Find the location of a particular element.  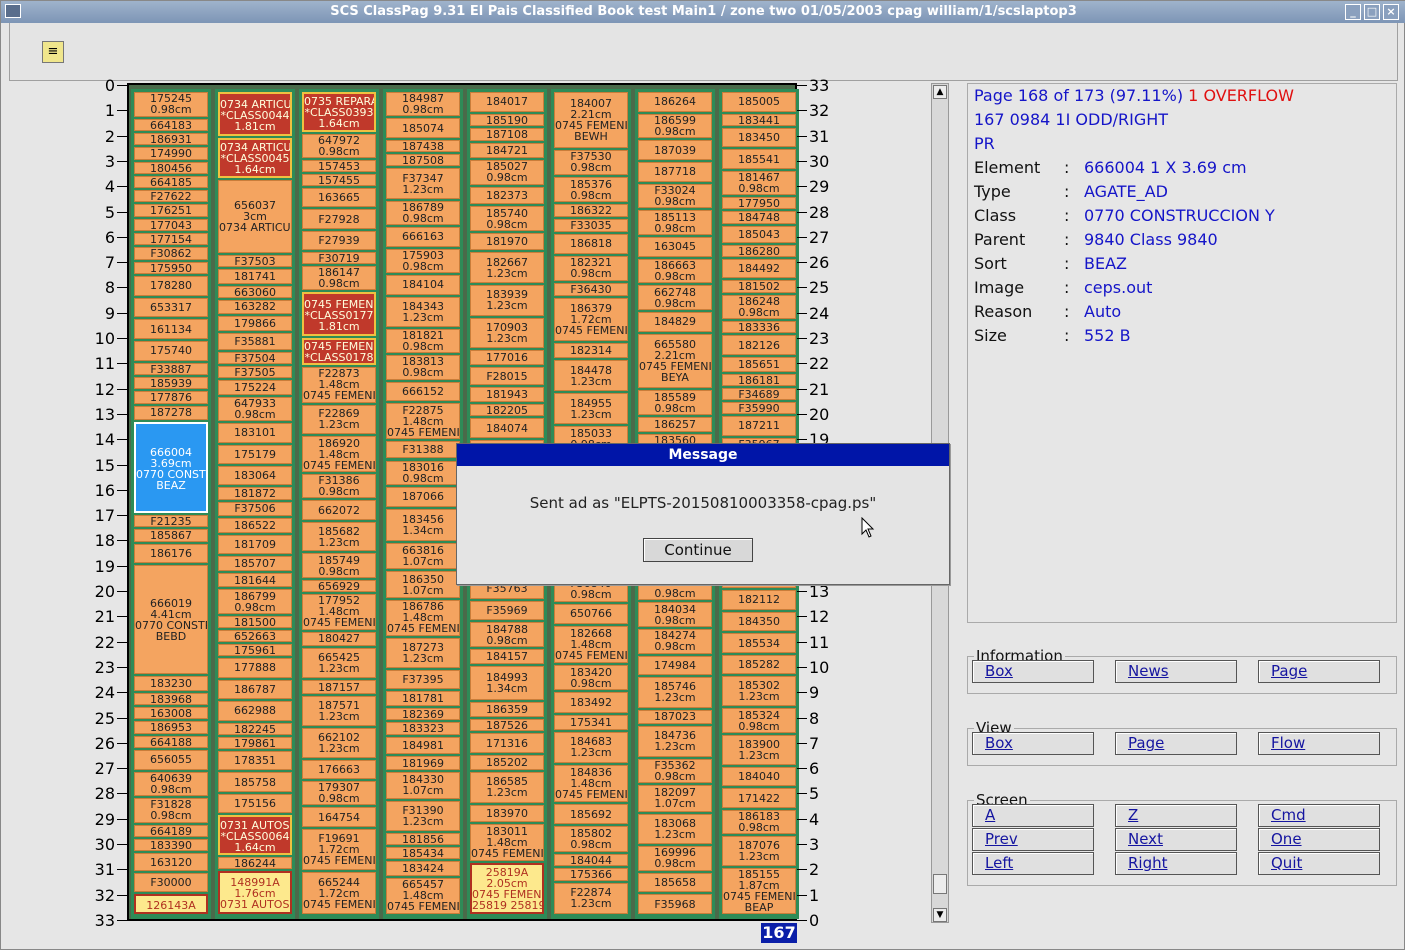

ad-box: 185682 1.23cm is located at coordinates (339, 536).